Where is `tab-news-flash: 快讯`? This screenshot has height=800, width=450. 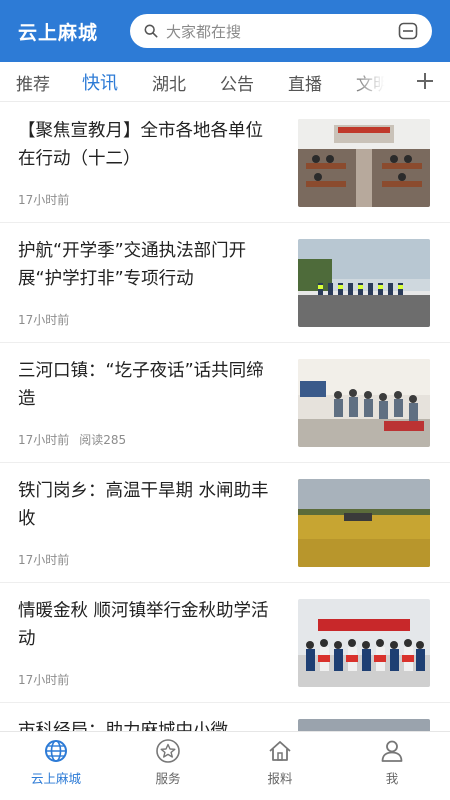 tab-news-flash: 快讯 is located at coordinates (100, 82).